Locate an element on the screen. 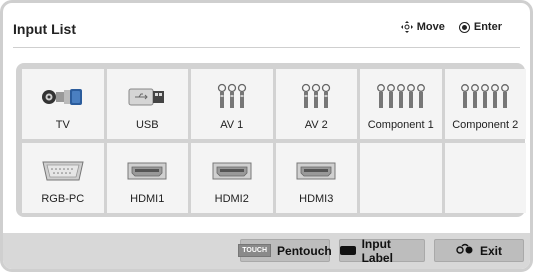 Image resolution: width=541 pixels, height=280 pixels. input-label: HDMI3 is located at coordinates (316, 199).